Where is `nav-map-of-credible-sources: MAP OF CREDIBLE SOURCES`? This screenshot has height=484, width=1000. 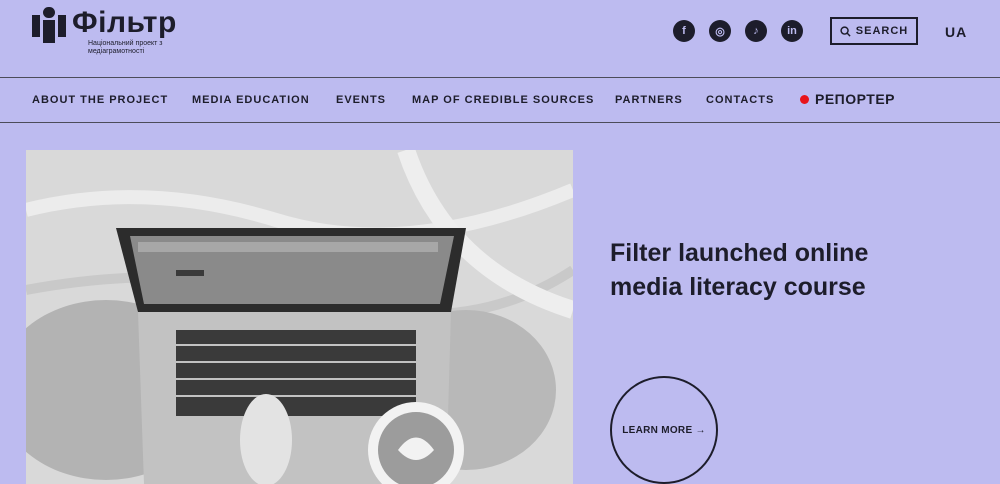 nav-map-of-credible-sources: MAP OF CREDIBLE SOURCES is located at coordinates (503, 100).